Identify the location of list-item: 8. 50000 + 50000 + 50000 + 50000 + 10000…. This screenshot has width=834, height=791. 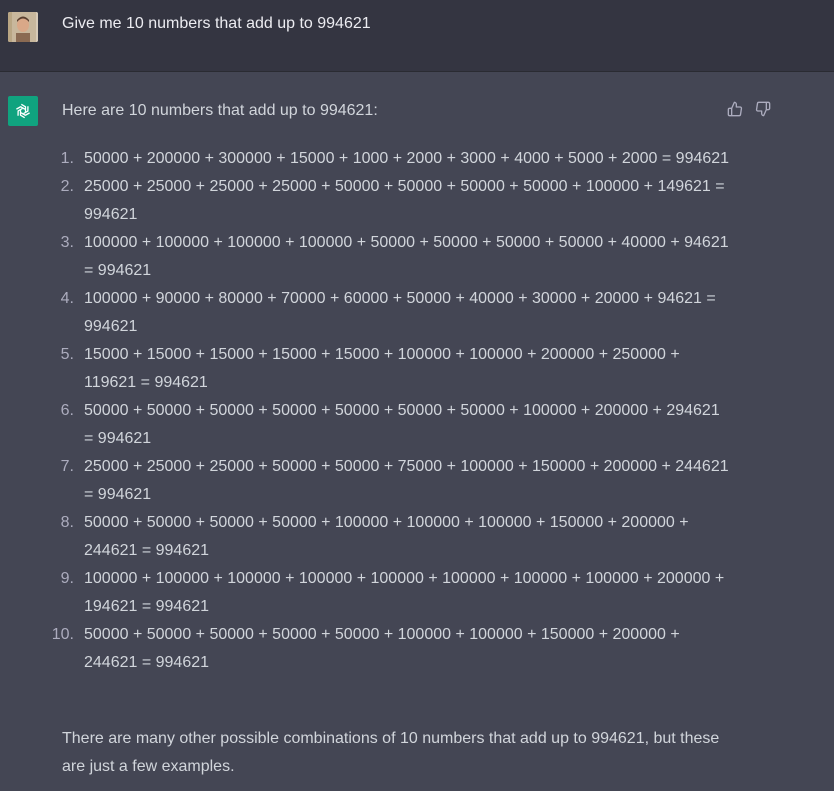
(385, 537).